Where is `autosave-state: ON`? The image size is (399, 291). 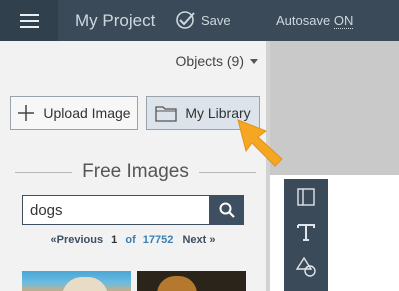 autosave-state: ON is located at coordinates (343, 21).